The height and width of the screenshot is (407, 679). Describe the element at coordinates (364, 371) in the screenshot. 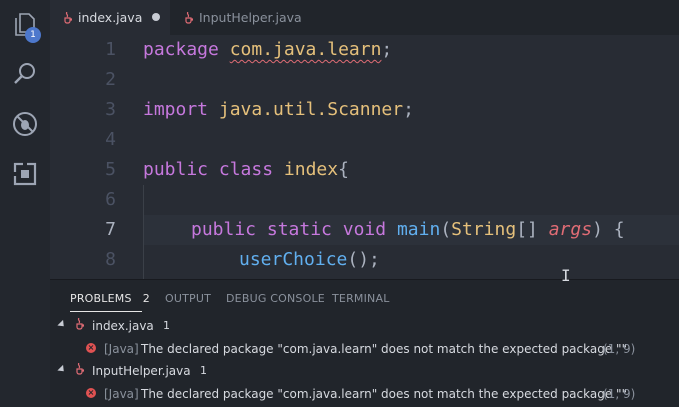

I see `problem-file-row: InputHelper.java 1` at that location.